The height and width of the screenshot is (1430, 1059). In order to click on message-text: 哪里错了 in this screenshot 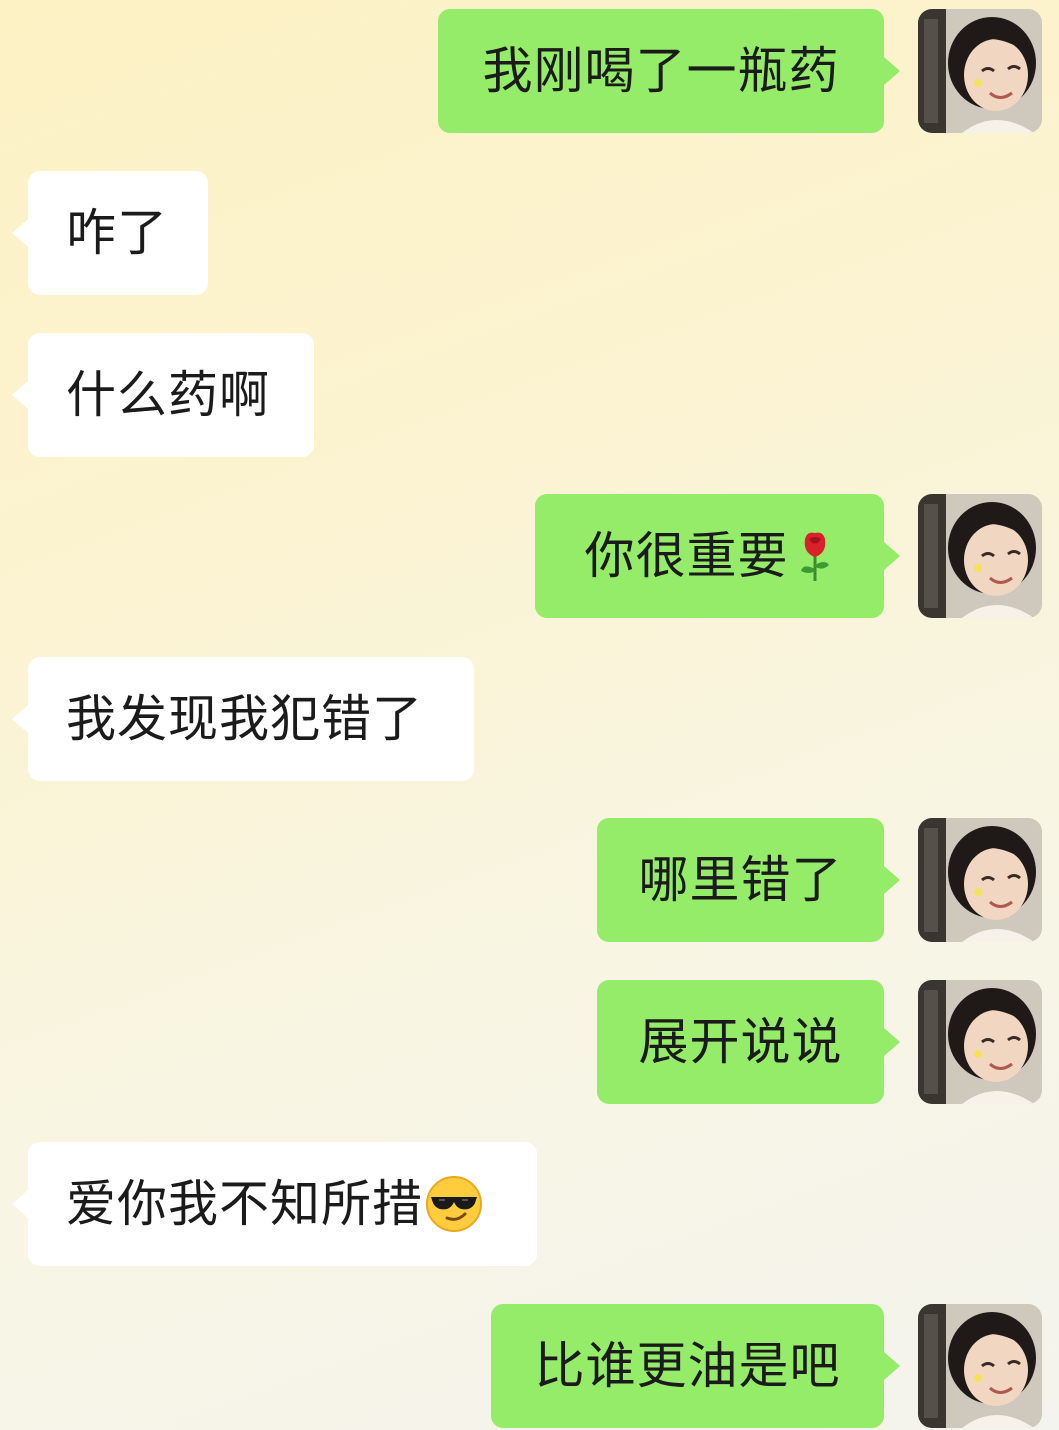, I will do `click(740, 880)`.